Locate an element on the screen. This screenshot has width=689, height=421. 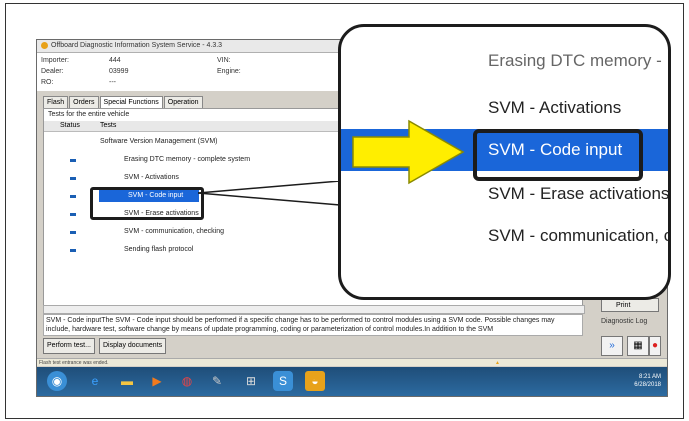
odis-icon: ◒ is located at coordinates (315, 381).